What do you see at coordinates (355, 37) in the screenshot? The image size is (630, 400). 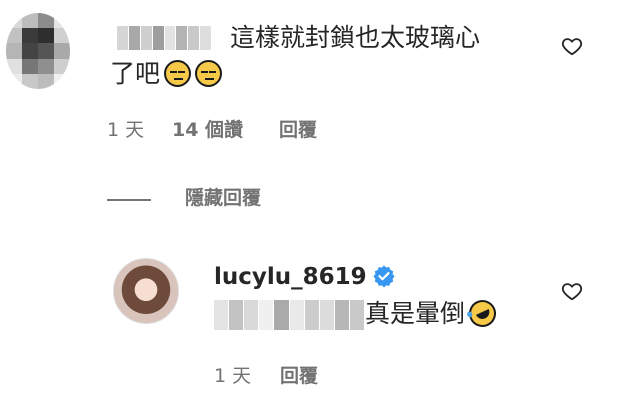 I see `comment-text-line1: 這樣就封鎖也太玻璃心` at bounding box center [355, 37].